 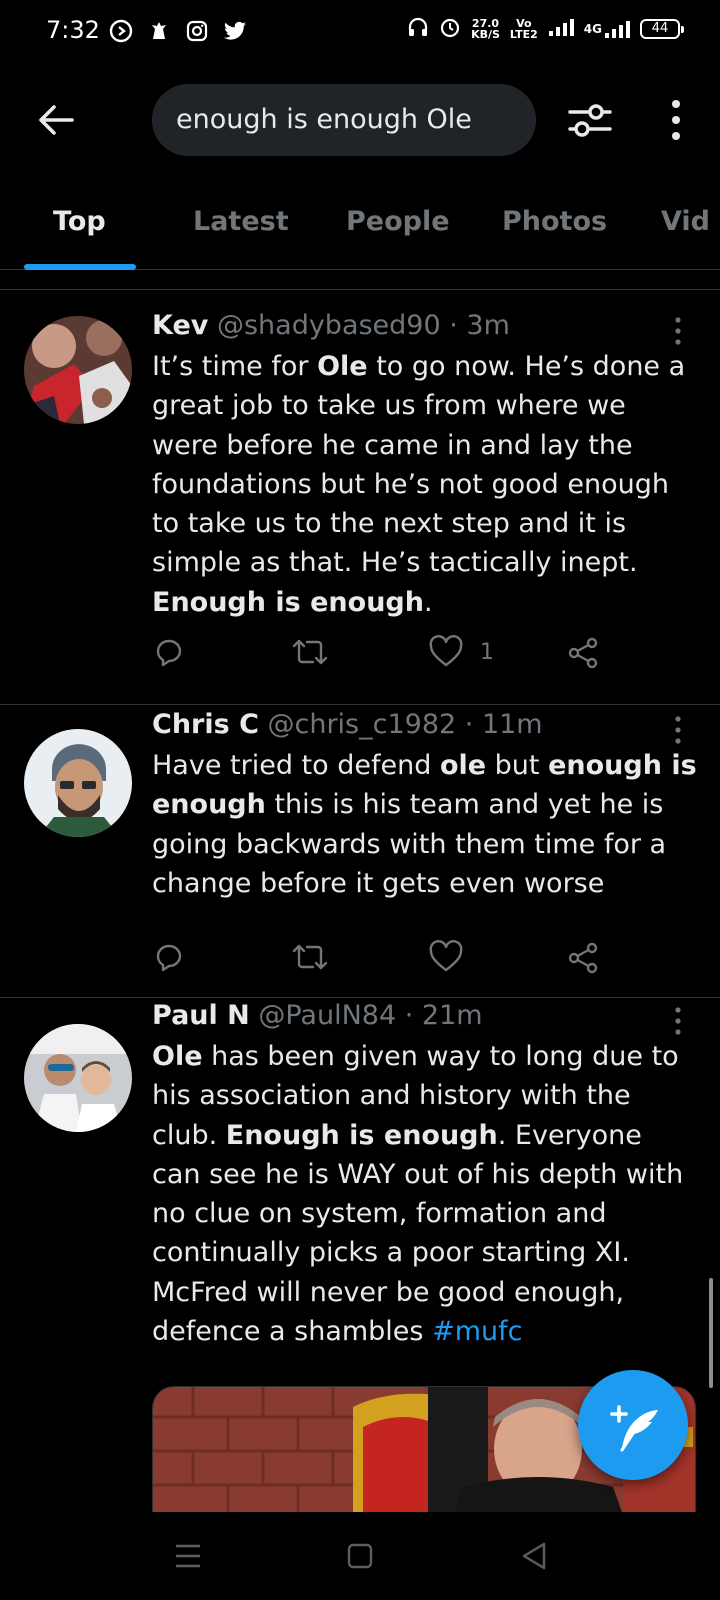 What do you see at coordinates (450, 29) in the screenshot?
I see `alarm-icon` at bounding box center [450, 29].